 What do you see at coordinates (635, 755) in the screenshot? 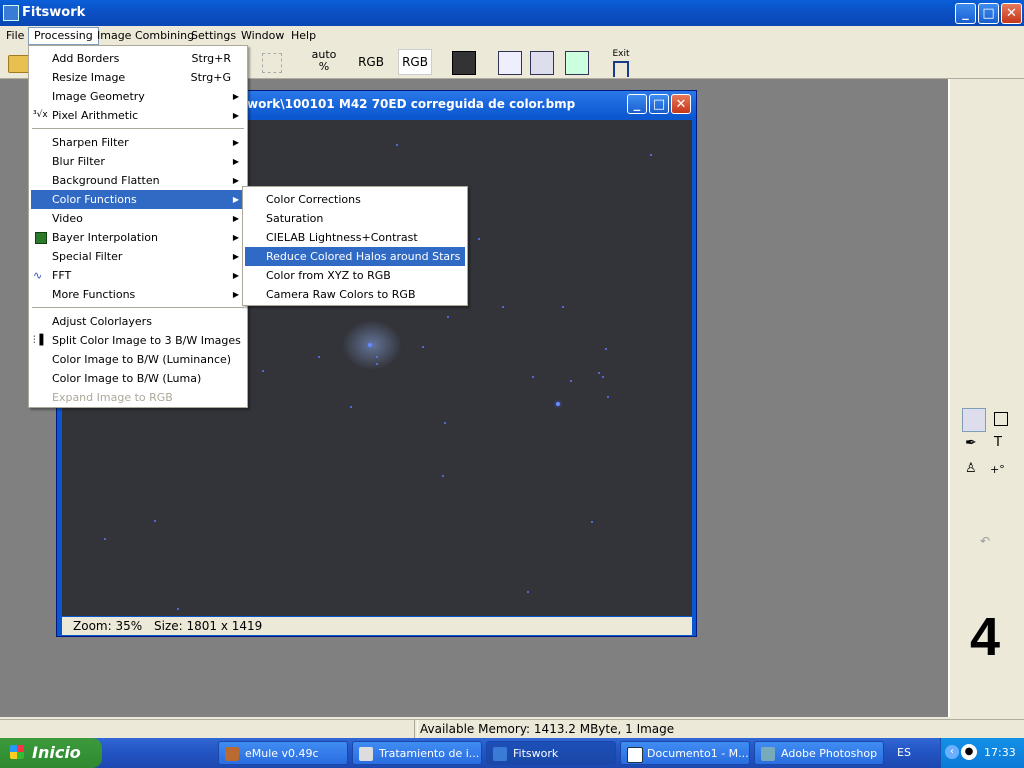
I see `word-icon` at bounding box center [635, 755].